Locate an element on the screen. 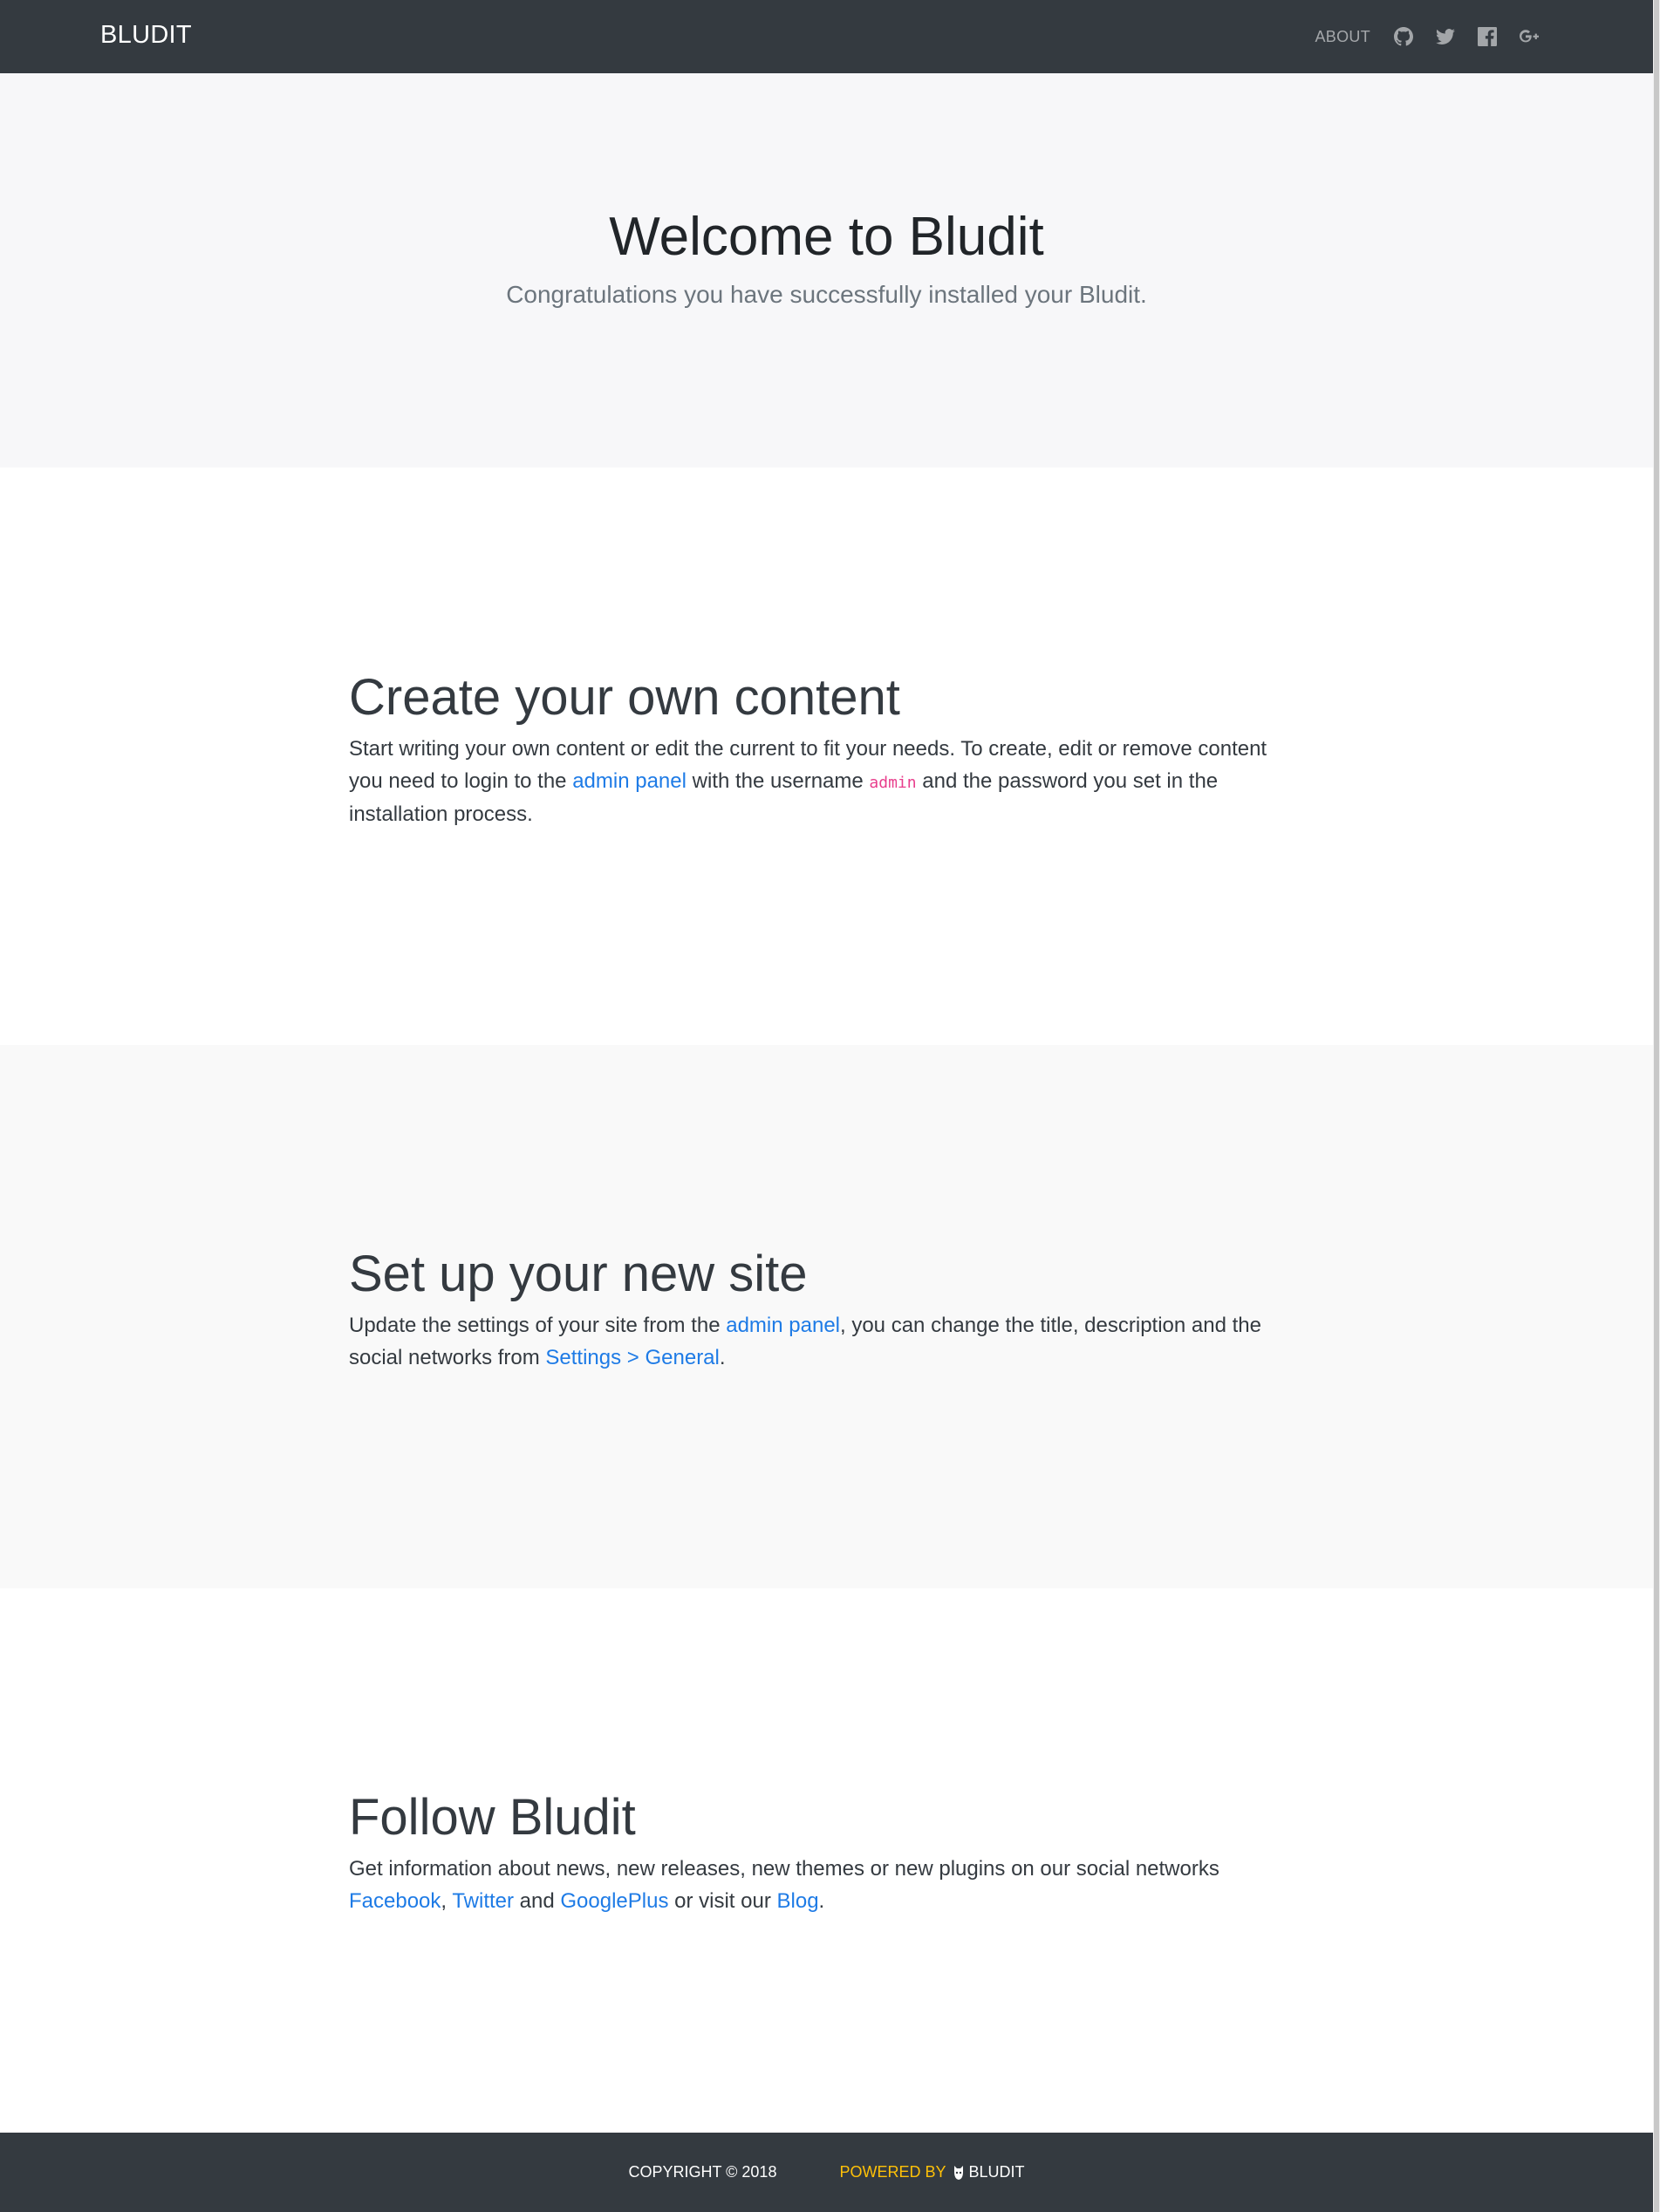 This screenshot has height=2212, width=1660. facebook-link: Facebook is located at coordinates (395, 1901).